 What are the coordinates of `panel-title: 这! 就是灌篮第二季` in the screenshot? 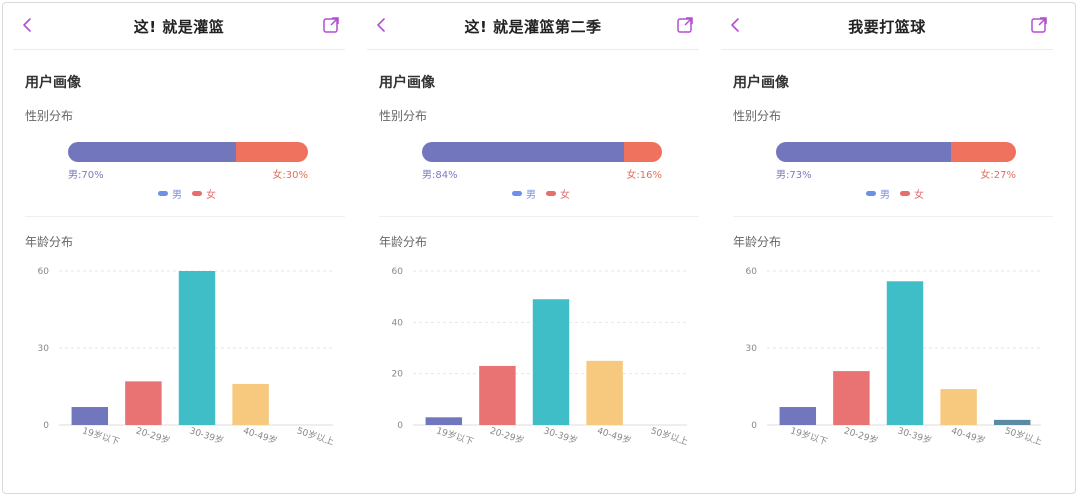 It's located at (533, 26).